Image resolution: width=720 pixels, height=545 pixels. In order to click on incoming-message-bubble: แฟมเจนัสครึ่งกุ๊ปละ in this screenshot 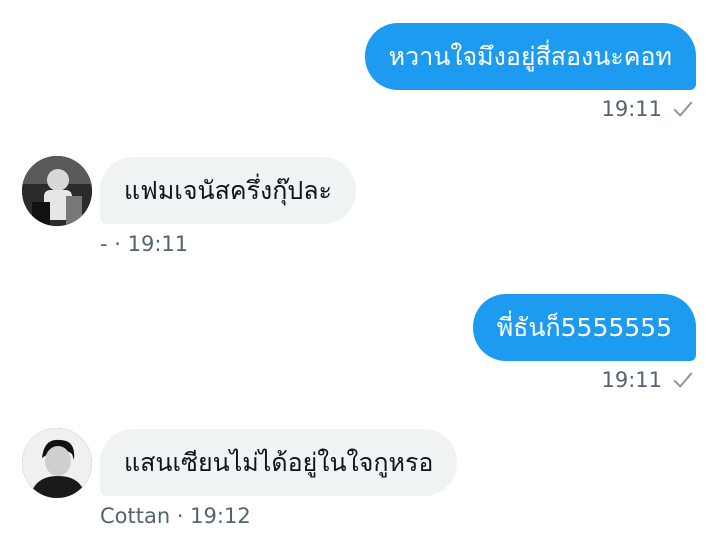, I will do `click(228, 190)`.